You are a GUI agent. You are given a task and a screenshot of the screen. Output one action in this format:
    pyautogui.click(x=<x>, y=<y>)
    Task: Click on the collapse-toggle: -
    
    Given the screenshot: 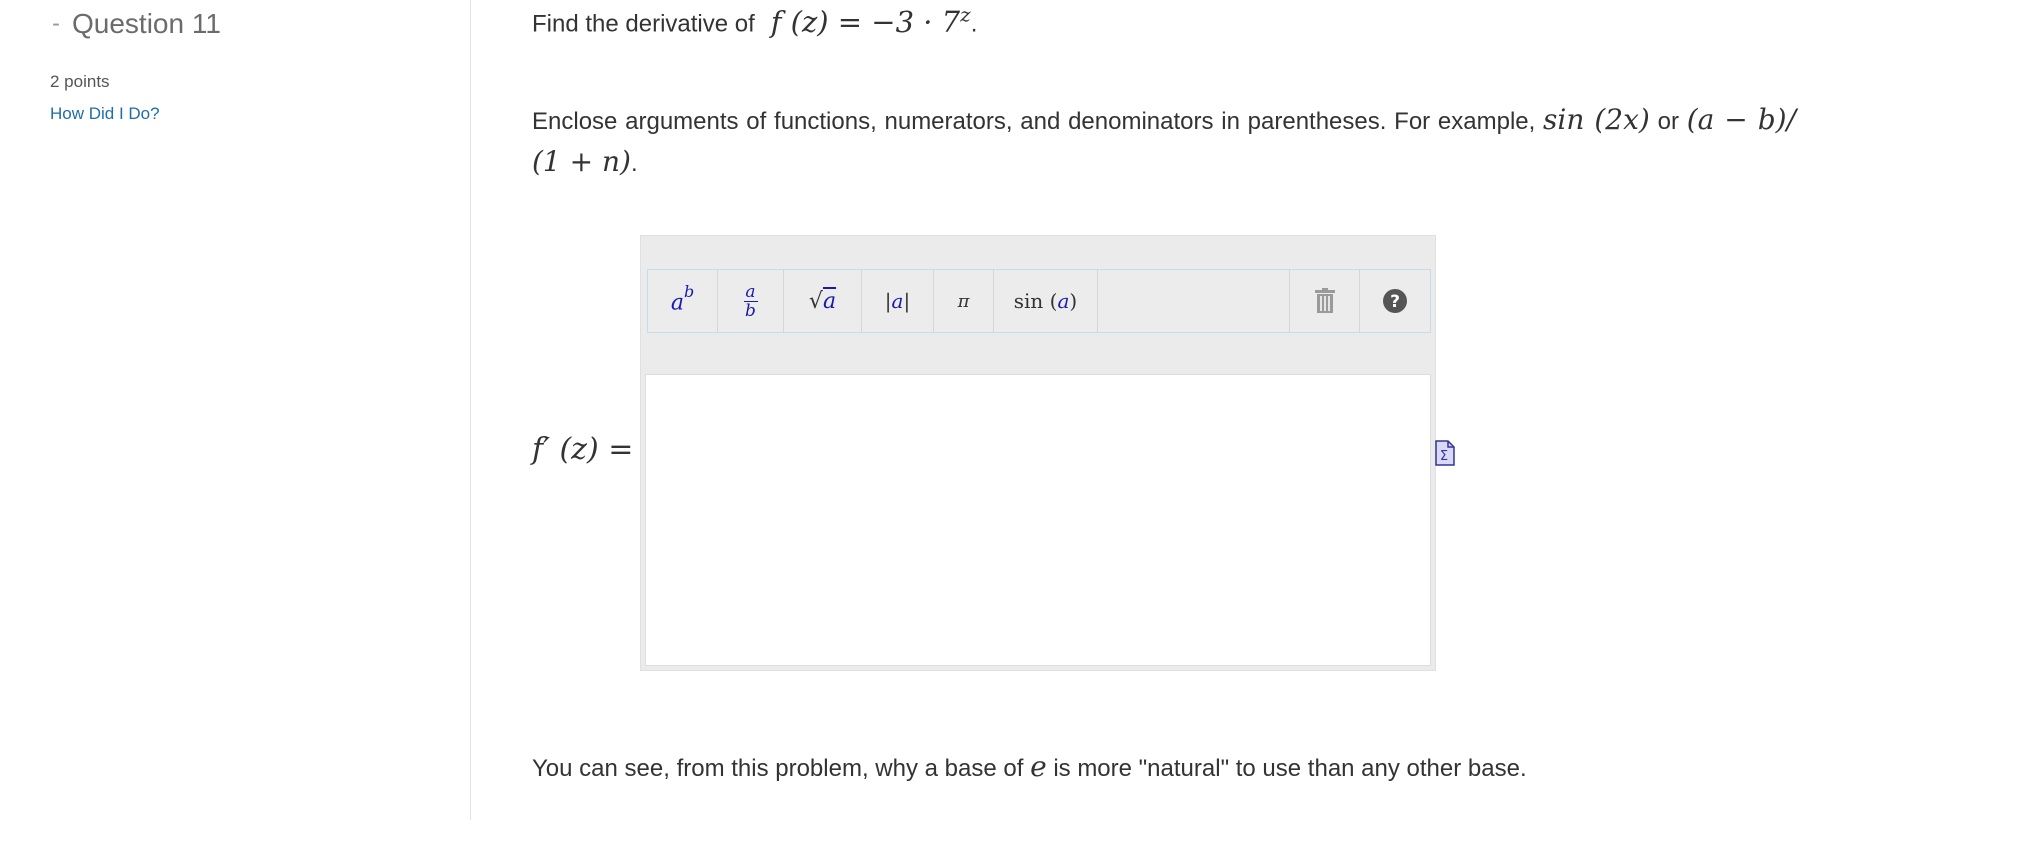 What is the action you would take?
    pyautogui.click(x=56, y=24)
    